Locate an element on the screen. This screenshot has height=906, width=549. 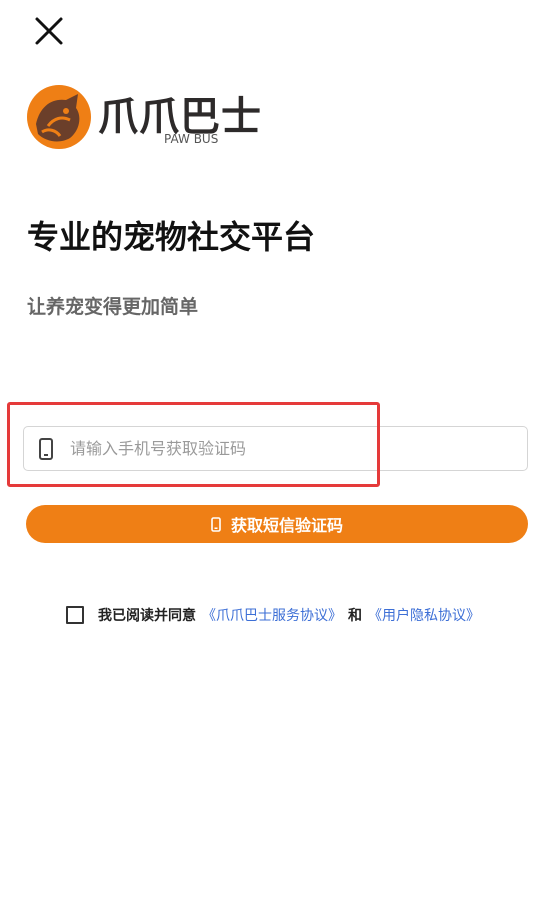
close-icon is located at coordinates (49, 31).